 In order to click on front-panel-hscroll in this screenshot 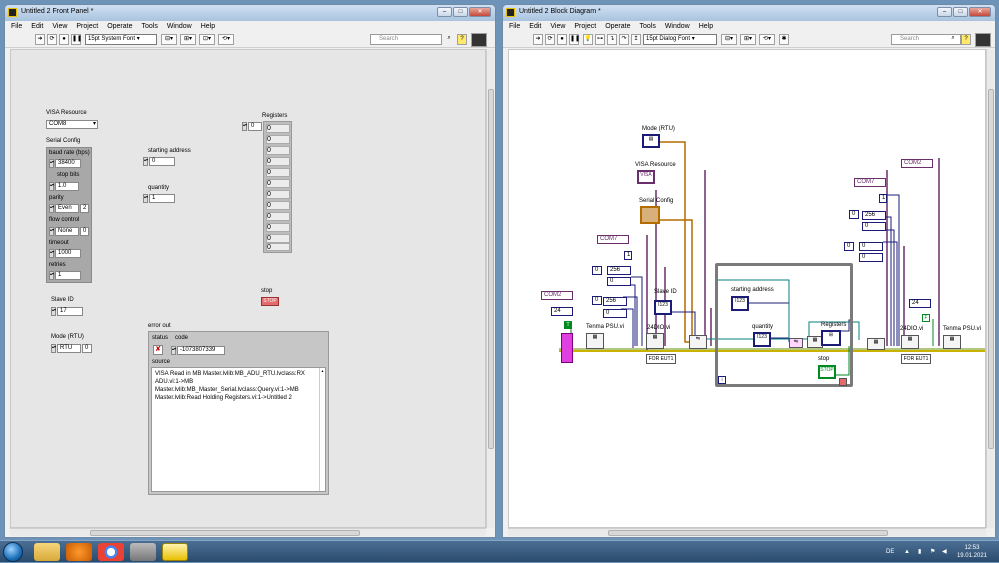, I will do `click(248, 532)`.